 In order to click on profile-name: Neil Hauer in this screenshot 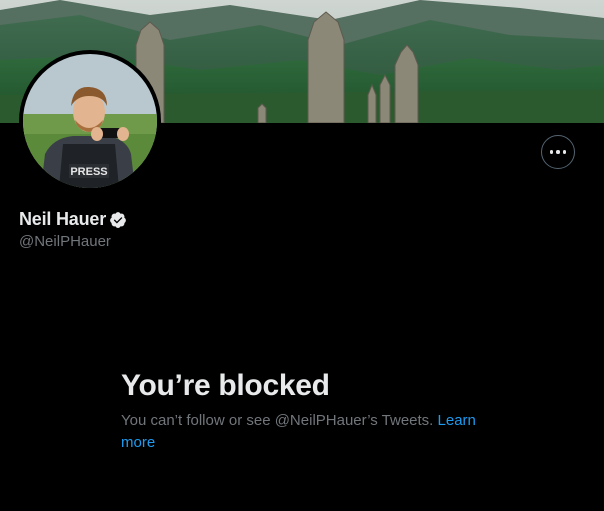, I will do `click(63, 219)`.